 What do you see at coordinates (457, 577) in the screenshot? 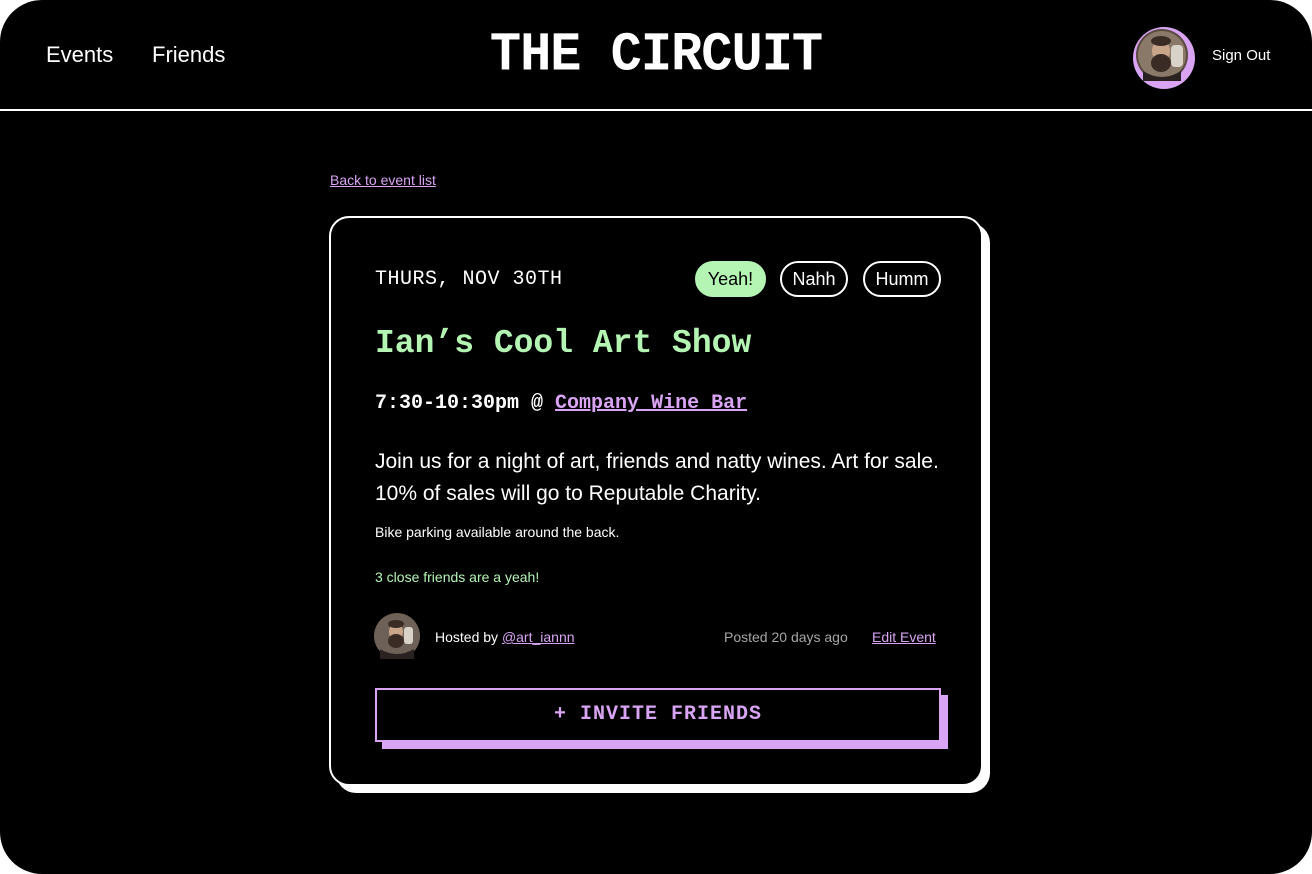
I see `friends-attending-status: 3 close friends are a yeah!` at bounding box center [457, 577].